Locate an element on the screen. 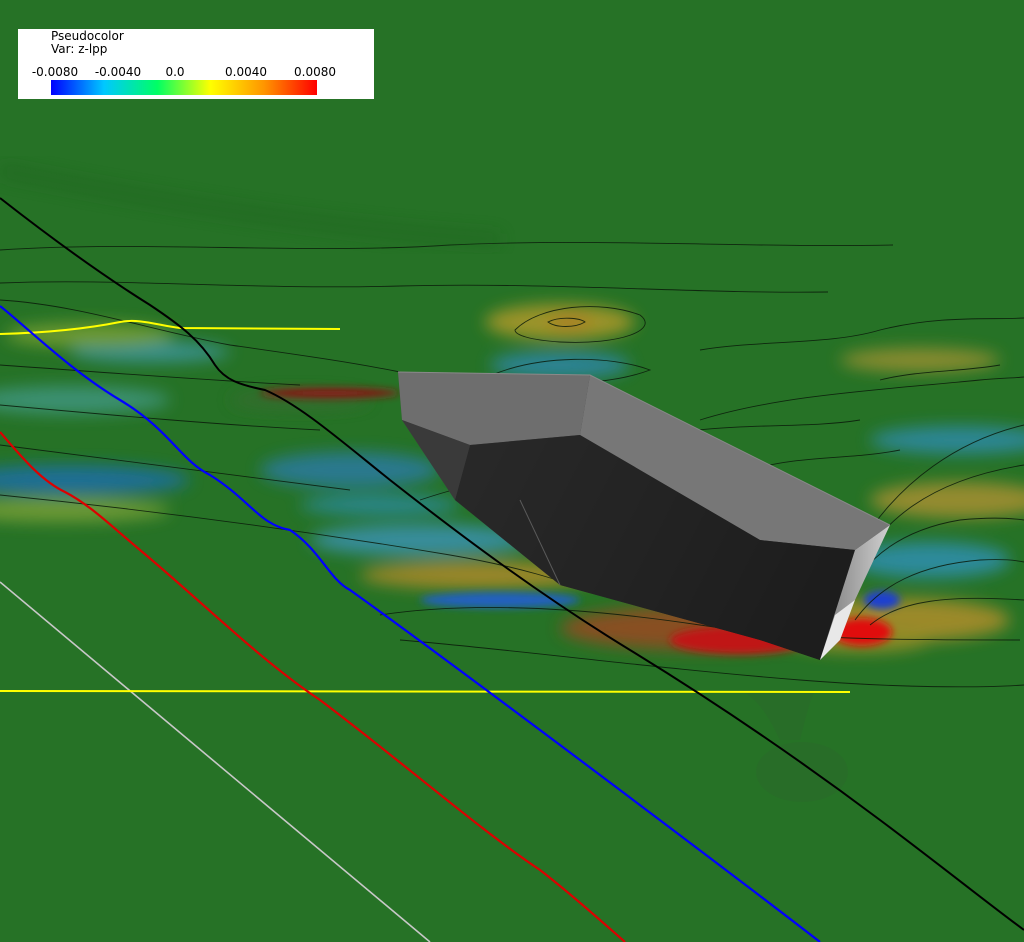 This screenshot has width=1024, height=942. legend-tick-label: 0.0 is located at coordinates (175, 72).